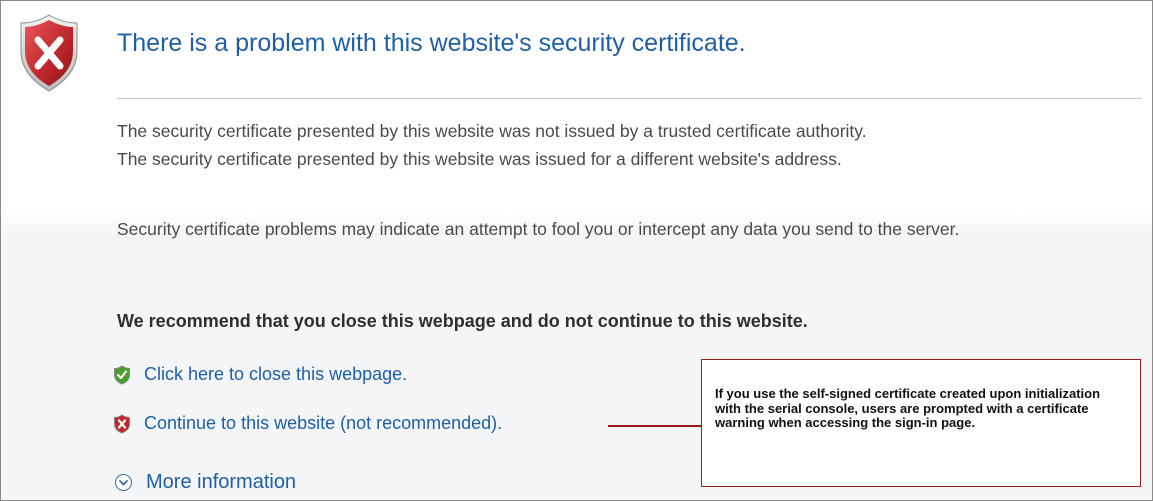  What do you see at coordinates (655, 426) in the screenshot?
I see `callout-connector` at bounding box center [655, 426].